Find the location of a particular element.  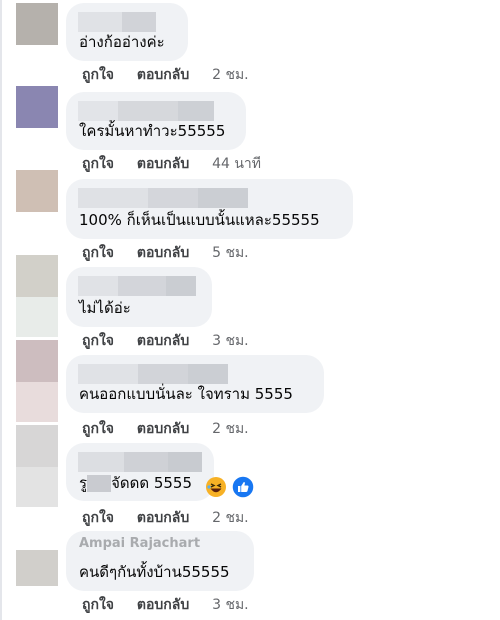

haha-icon is located at coordinates (216, 487).